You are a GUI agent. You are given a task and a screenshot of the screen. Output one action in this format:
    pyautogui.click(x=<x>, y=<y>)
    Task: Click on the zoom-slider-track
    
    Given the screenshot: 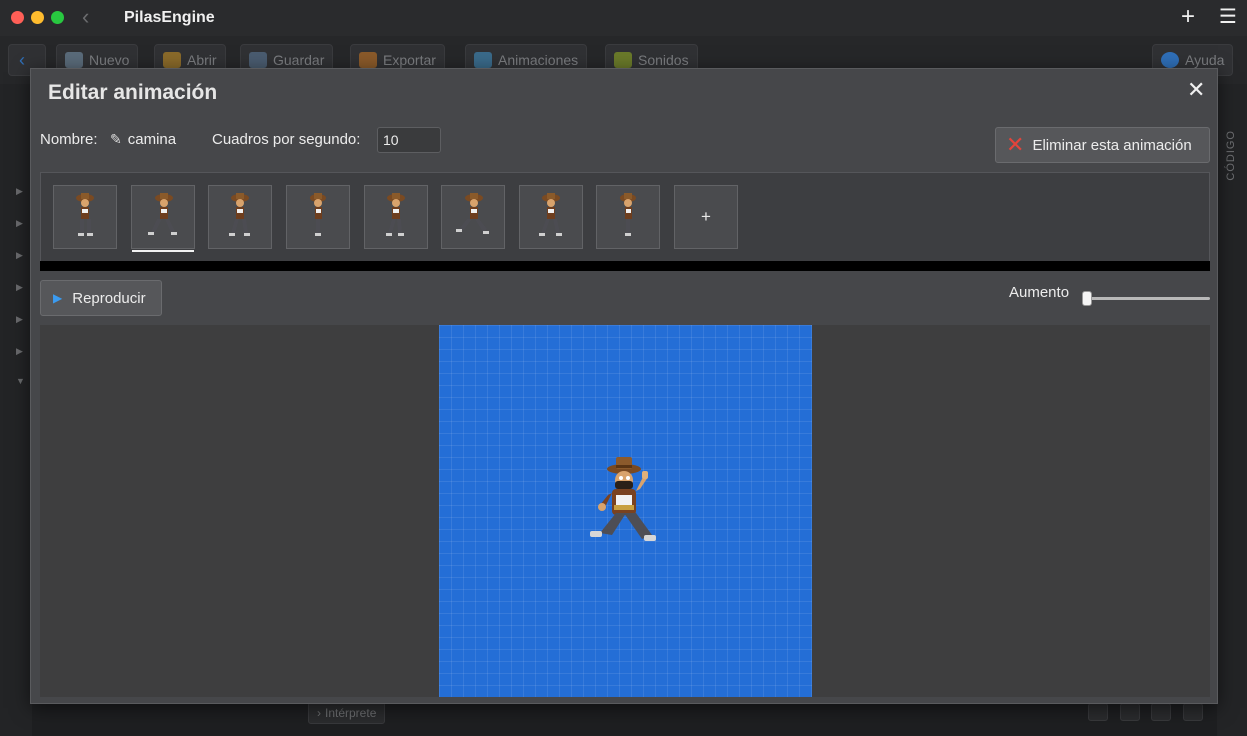 What is the action you would take?
    pyautogui.click(x=1146, y=298)
    